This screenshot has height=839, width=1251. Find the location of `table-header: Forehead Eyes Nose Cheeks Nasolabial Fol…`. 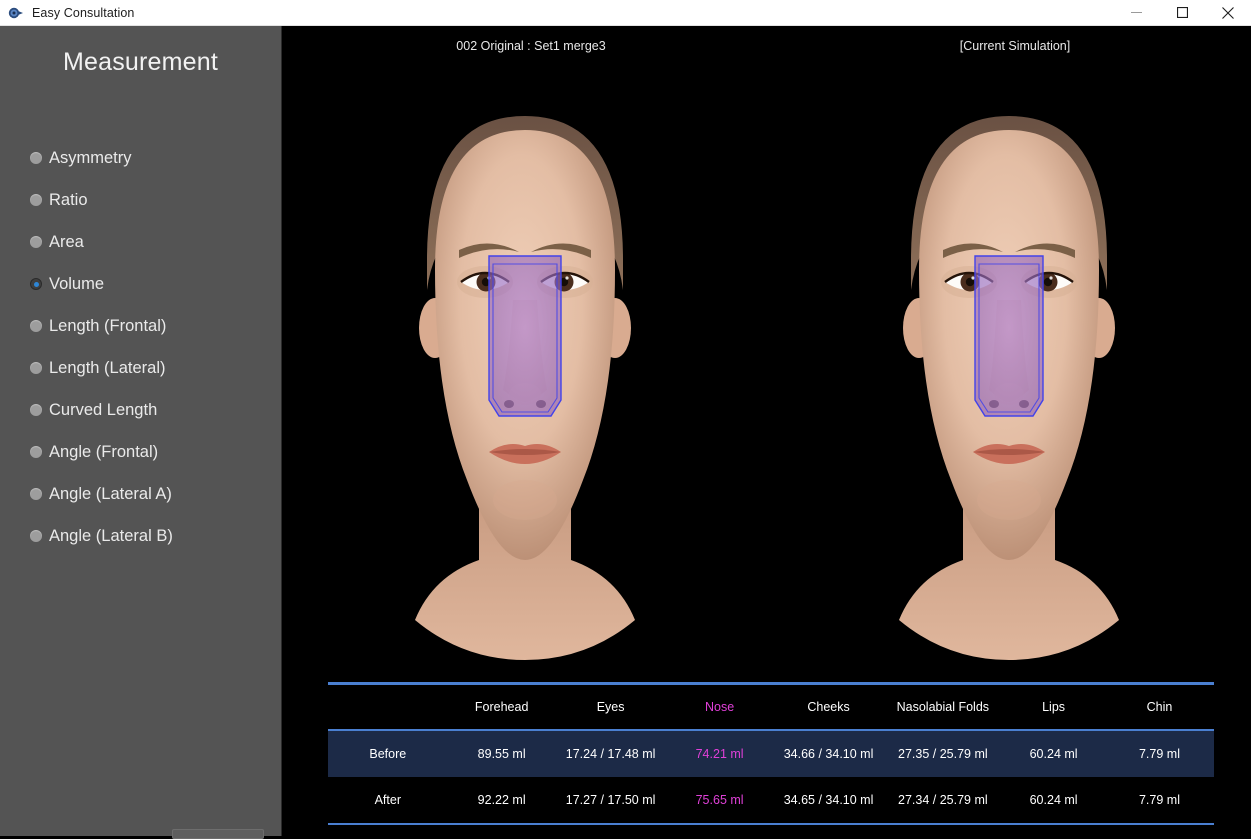

table-header: Forehead Eyes Nose Cheeks Nasolabial Fol… is located at coordinates (771, 707).